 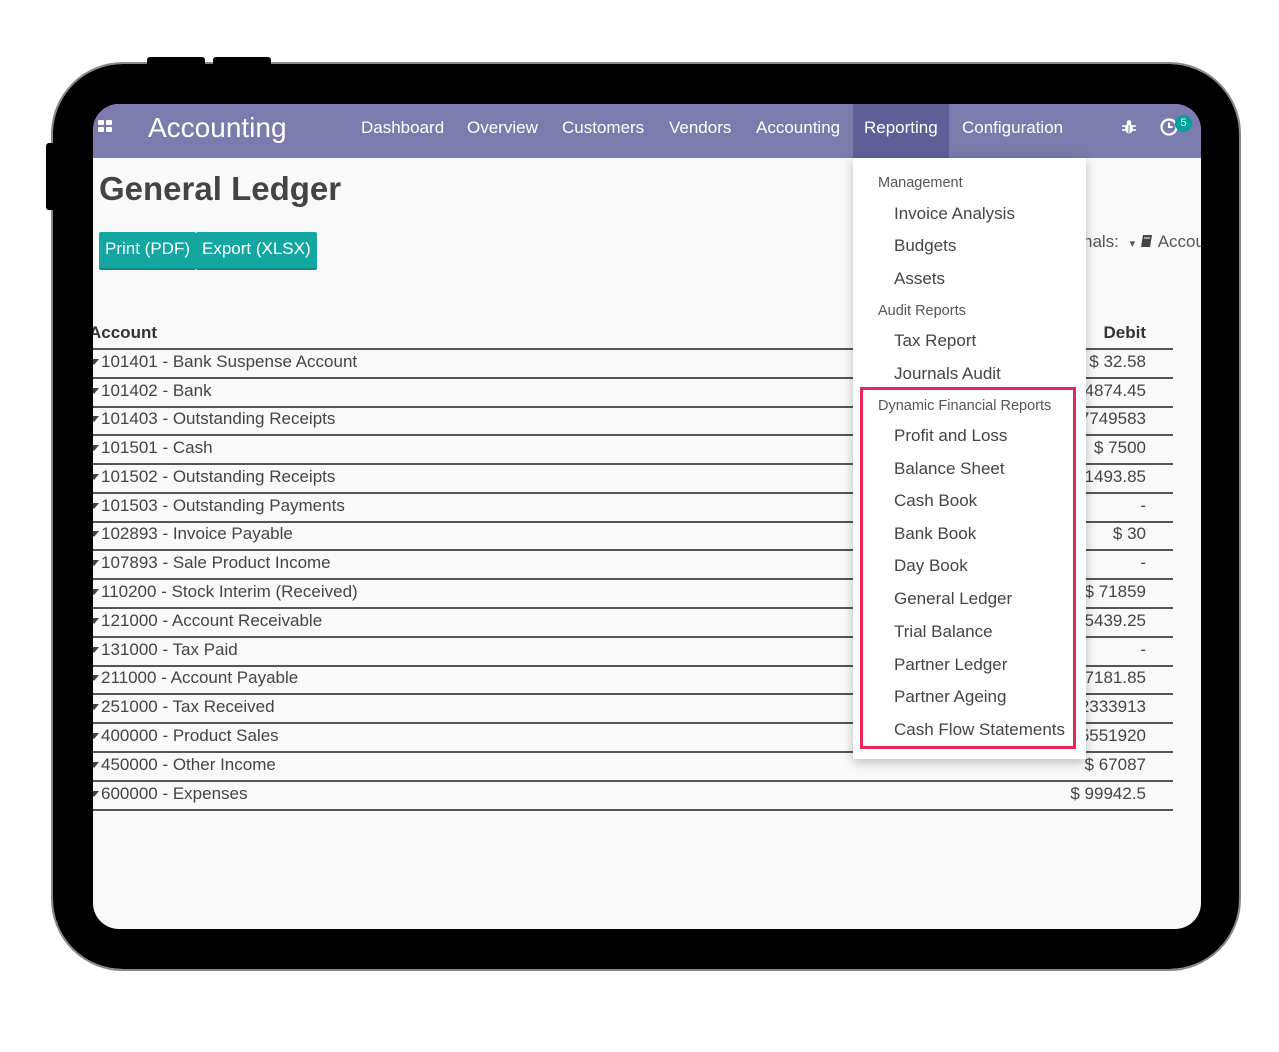 What do you see at coordinates (402, 131) in the screenshot?
I see `nav-dashboard: Dashboard` at bounding box center [402, 131].